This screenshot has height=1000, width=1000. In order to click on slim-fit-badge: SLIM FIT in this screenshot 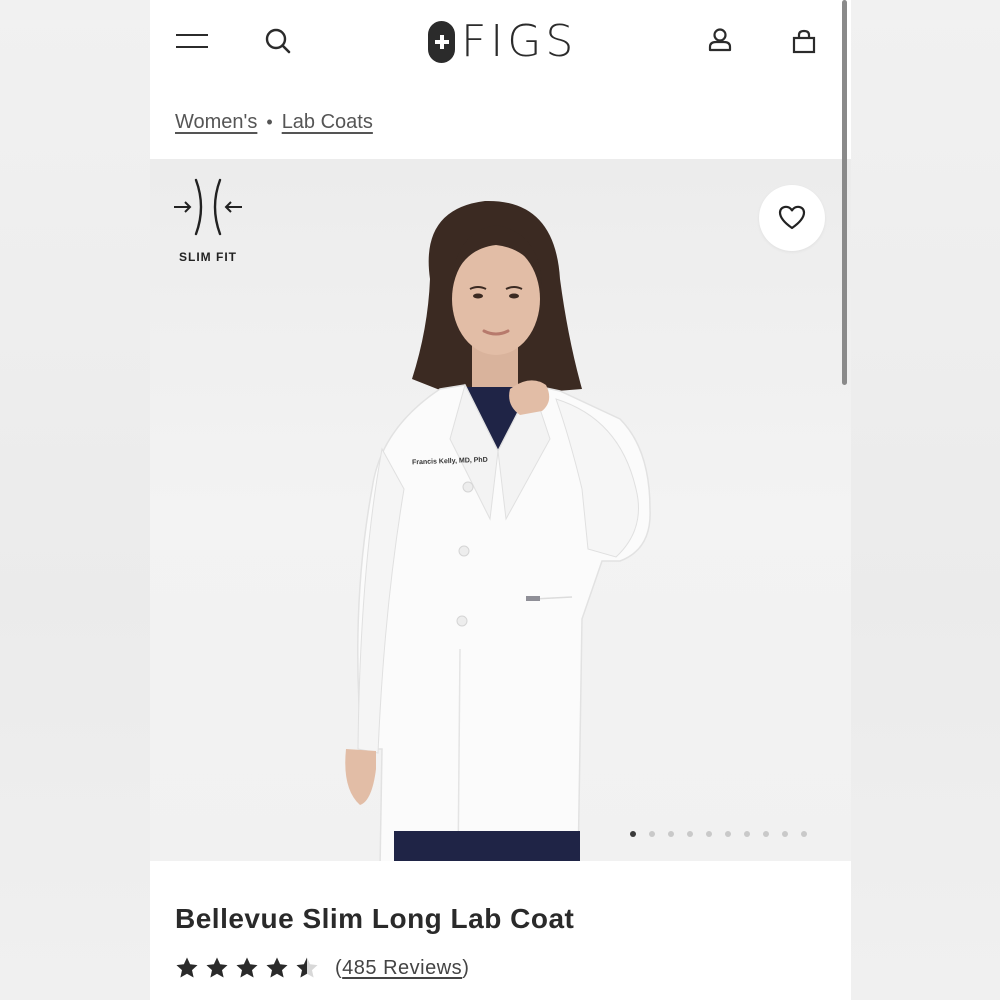, I will do `click(208, 220)`.